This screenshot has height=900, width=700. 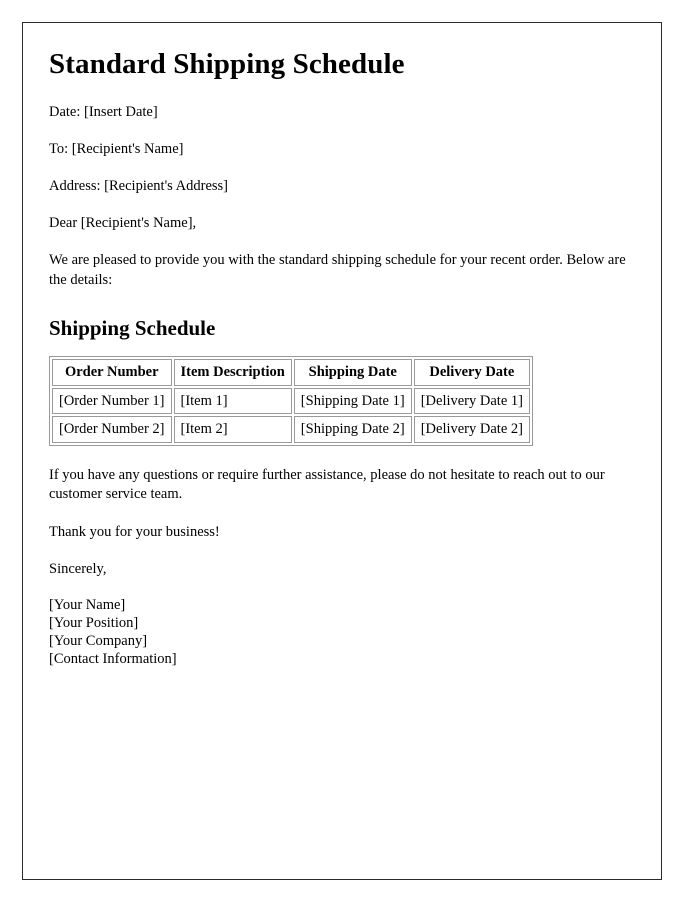 I want to click on sign-off: Sincerely,, so click(x=78, y=568).